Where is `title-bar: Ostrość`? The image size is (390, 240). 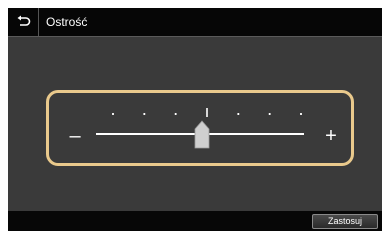 title-bar: Ostrość is located at coordinates (195, 22).